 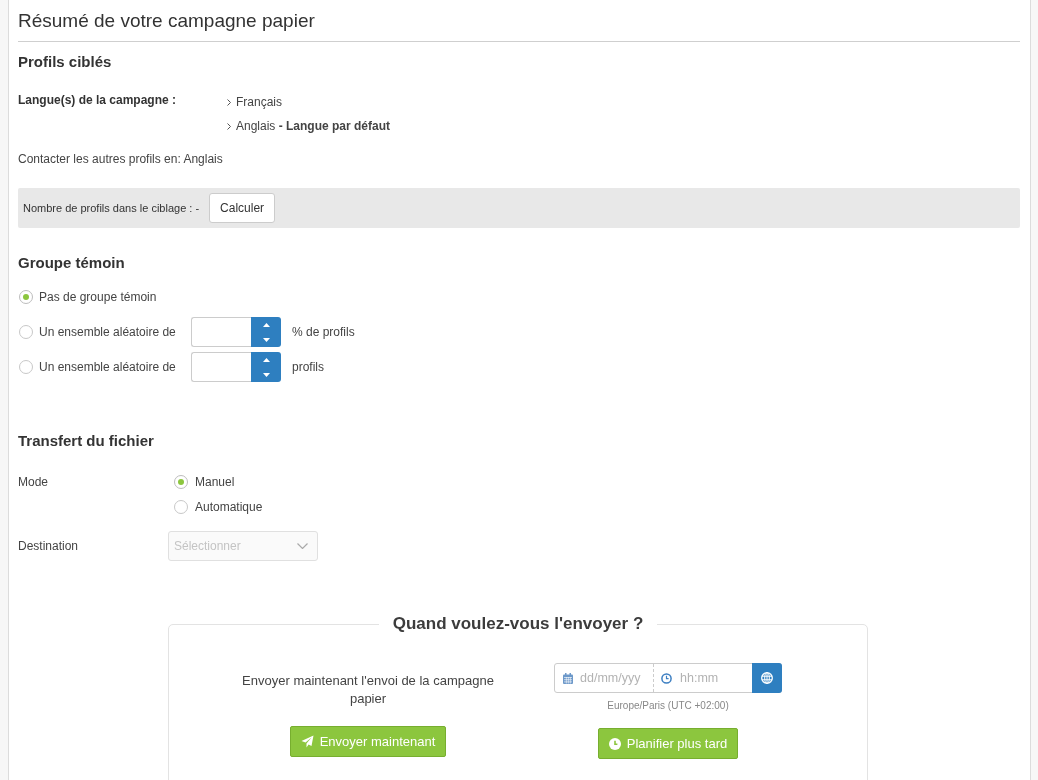 I want to click on calendar-icon, so click(x=568, y=678).